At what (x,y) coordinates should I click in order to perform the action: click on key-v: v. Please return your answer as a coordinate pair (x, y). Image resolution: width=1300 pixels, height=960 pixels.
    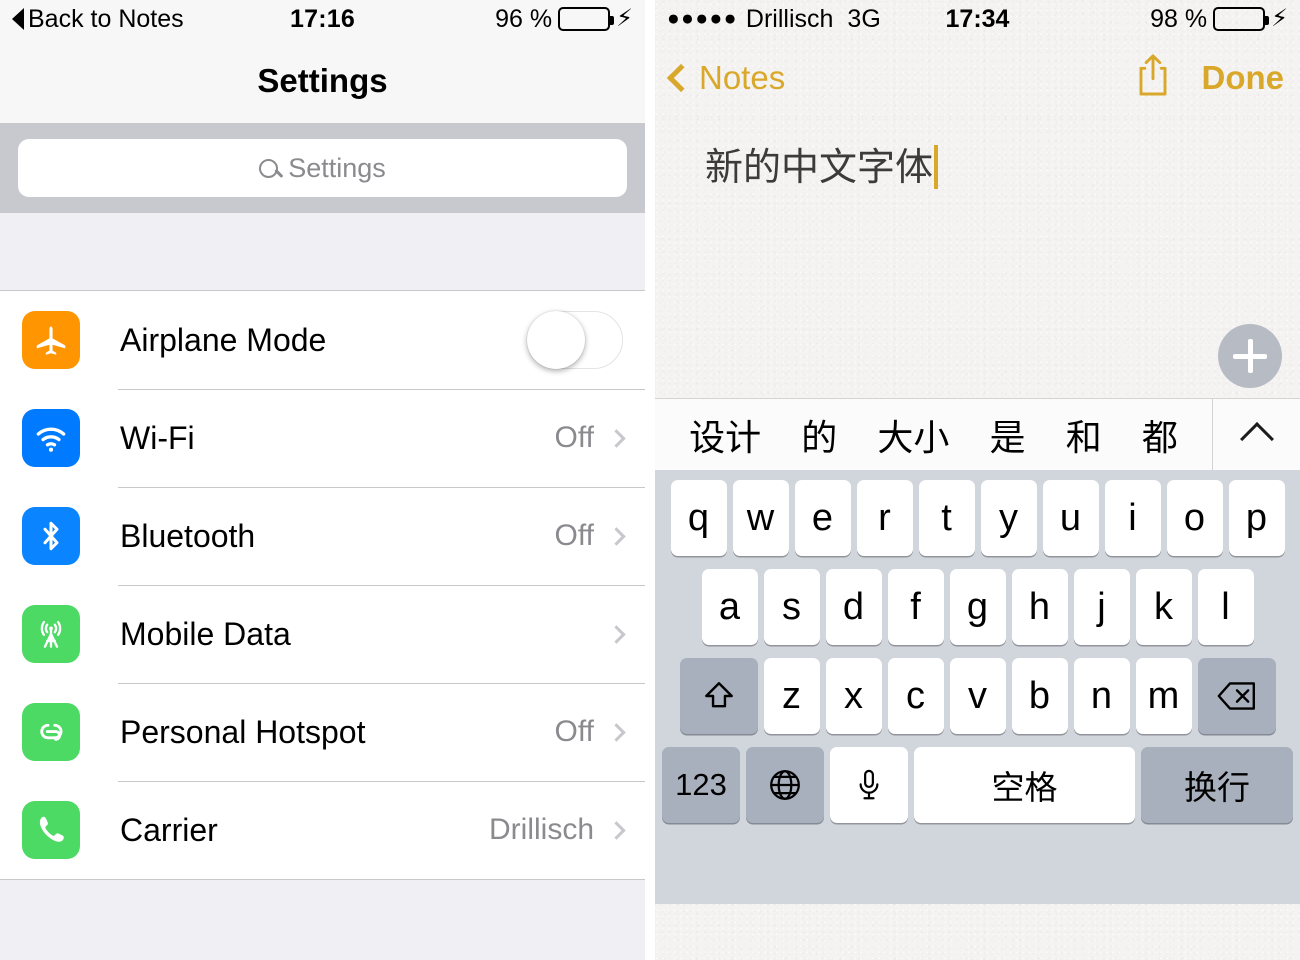
    Looking at the image, I should click on (977, 696).